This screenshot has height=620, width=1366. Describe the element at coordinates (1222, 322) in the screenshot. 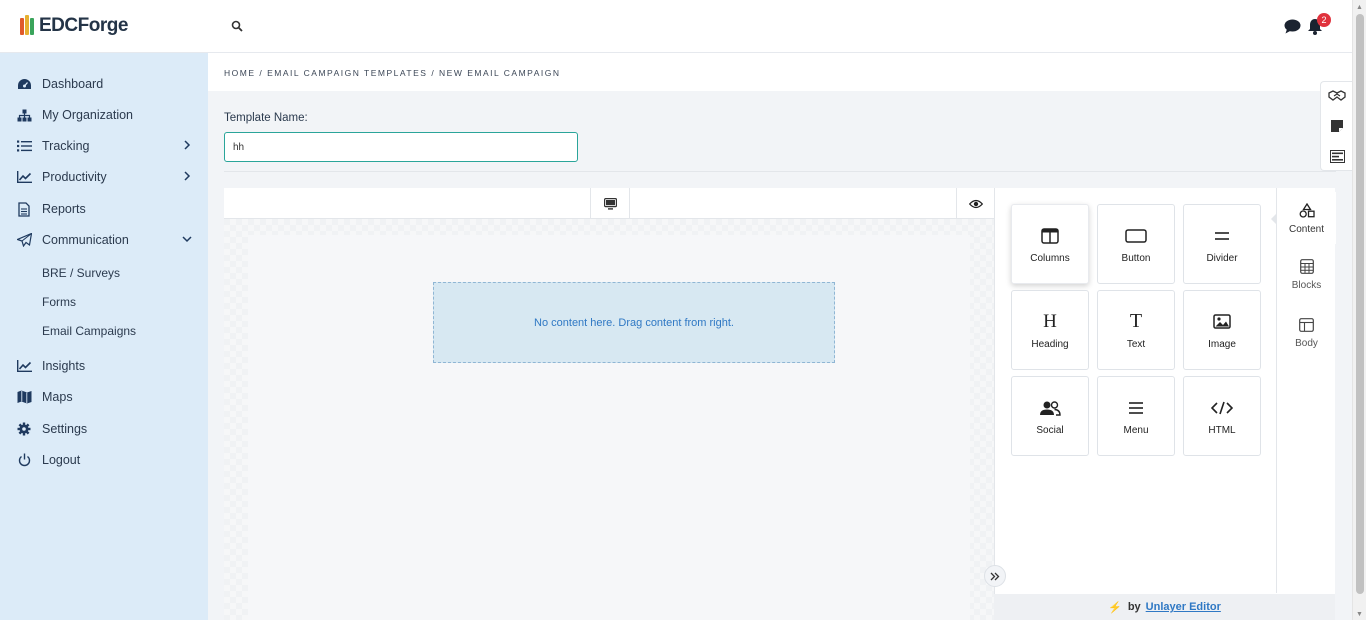

I see `image-icon` at that location.